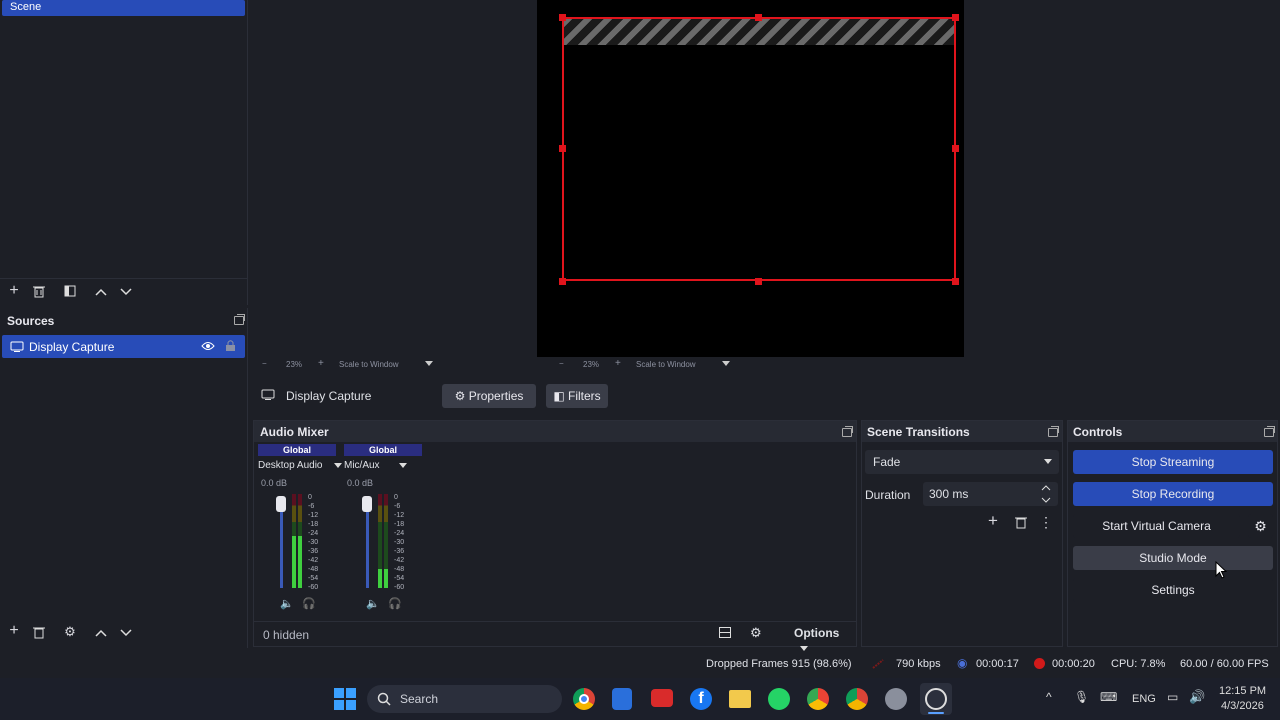  I want to click on add-scene-icon: +, so click(14, 291).